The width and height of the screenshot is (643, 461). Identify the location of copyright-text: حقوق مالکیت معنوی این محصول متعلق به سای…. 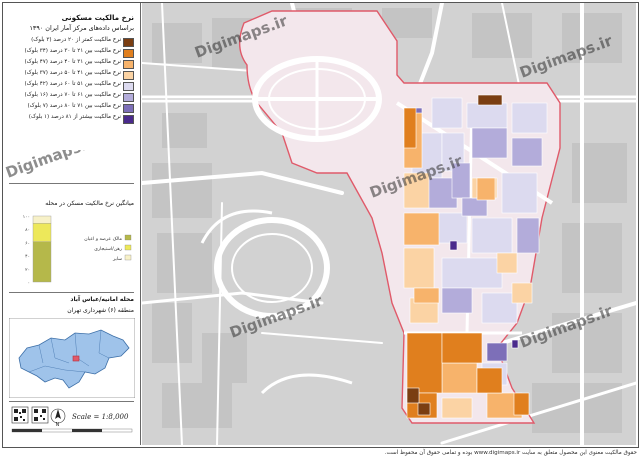
(510, 453).